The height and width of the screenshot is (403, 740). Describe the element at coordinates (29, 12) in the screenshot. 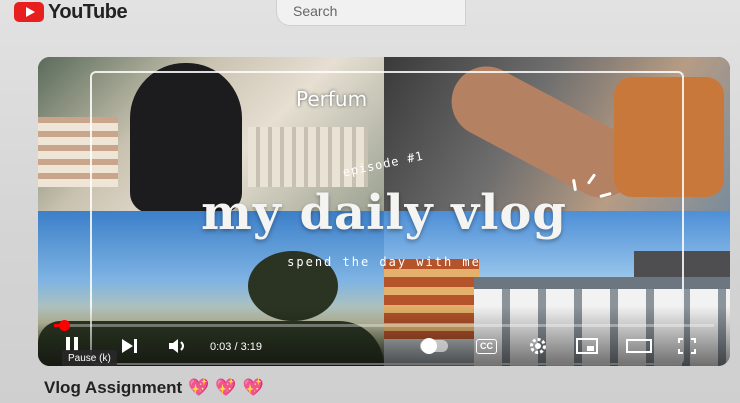

I see `youtube-logo-icon` at that location.